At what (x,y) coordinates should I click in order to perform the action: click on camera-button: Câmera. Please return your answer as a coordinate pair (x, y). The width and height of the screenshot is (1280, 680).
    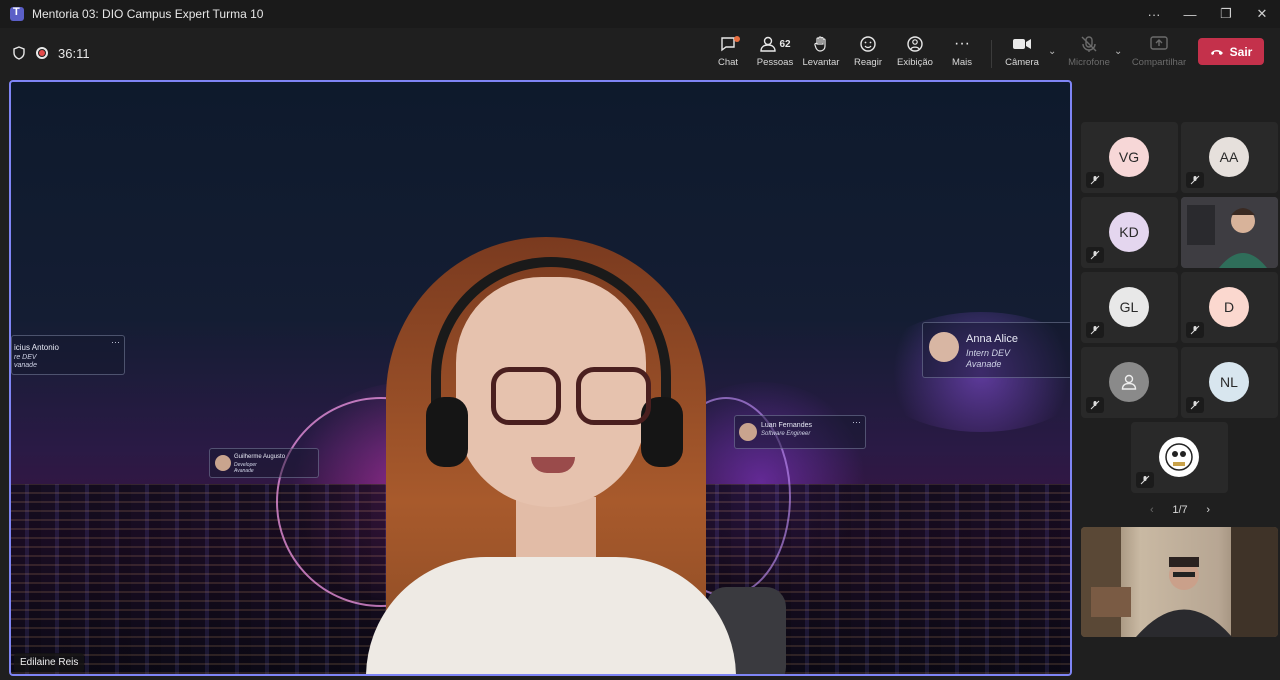
    Looking at the image, I should click on (1022, 54).